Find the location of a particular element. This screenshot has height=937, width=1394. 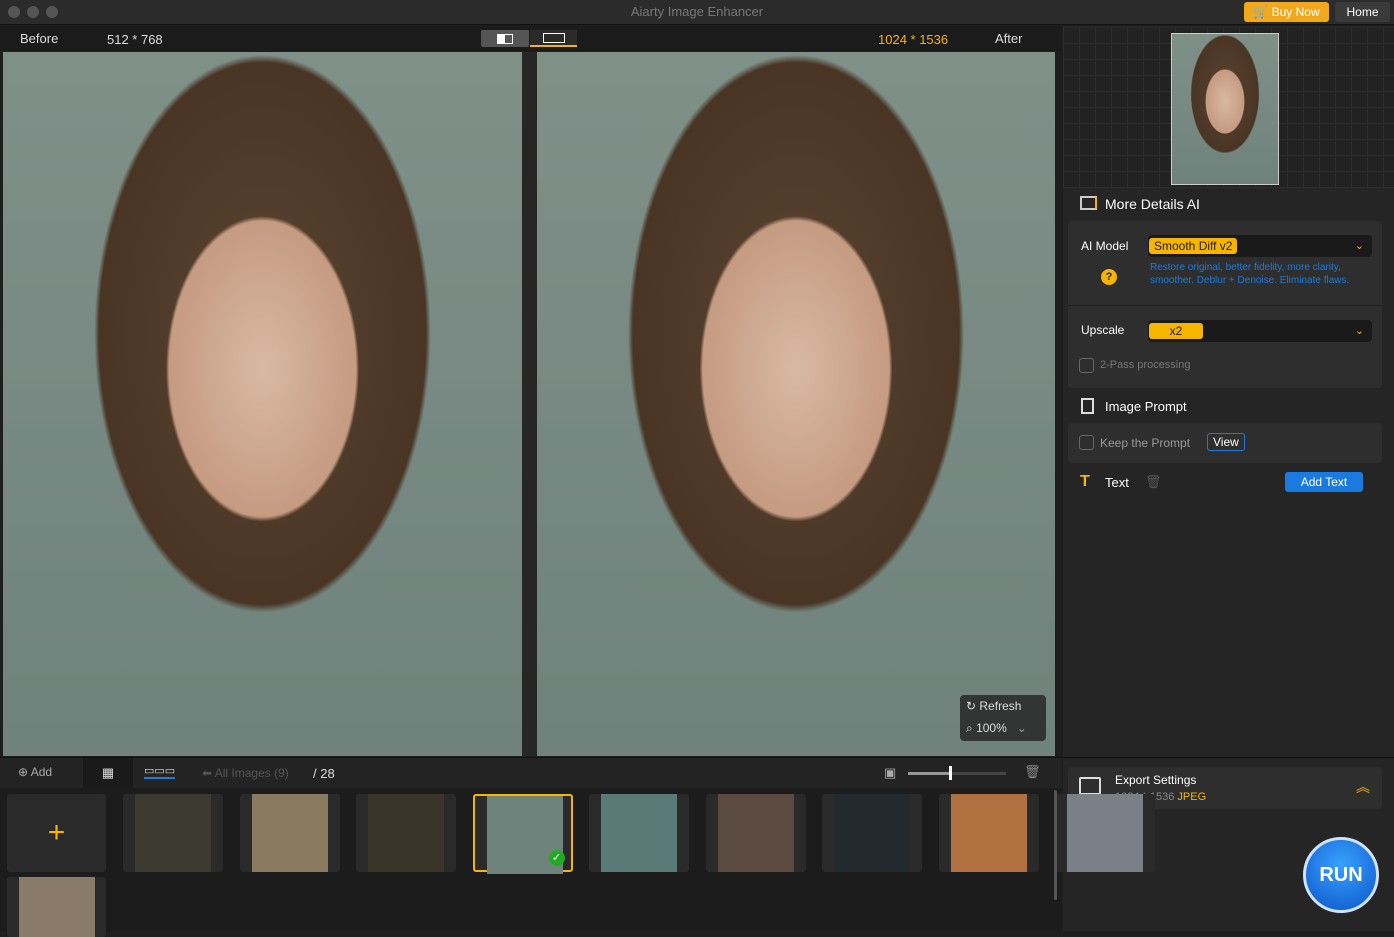

window-title: Aiarty Image Enhancer is located at coordinates (697, 11).